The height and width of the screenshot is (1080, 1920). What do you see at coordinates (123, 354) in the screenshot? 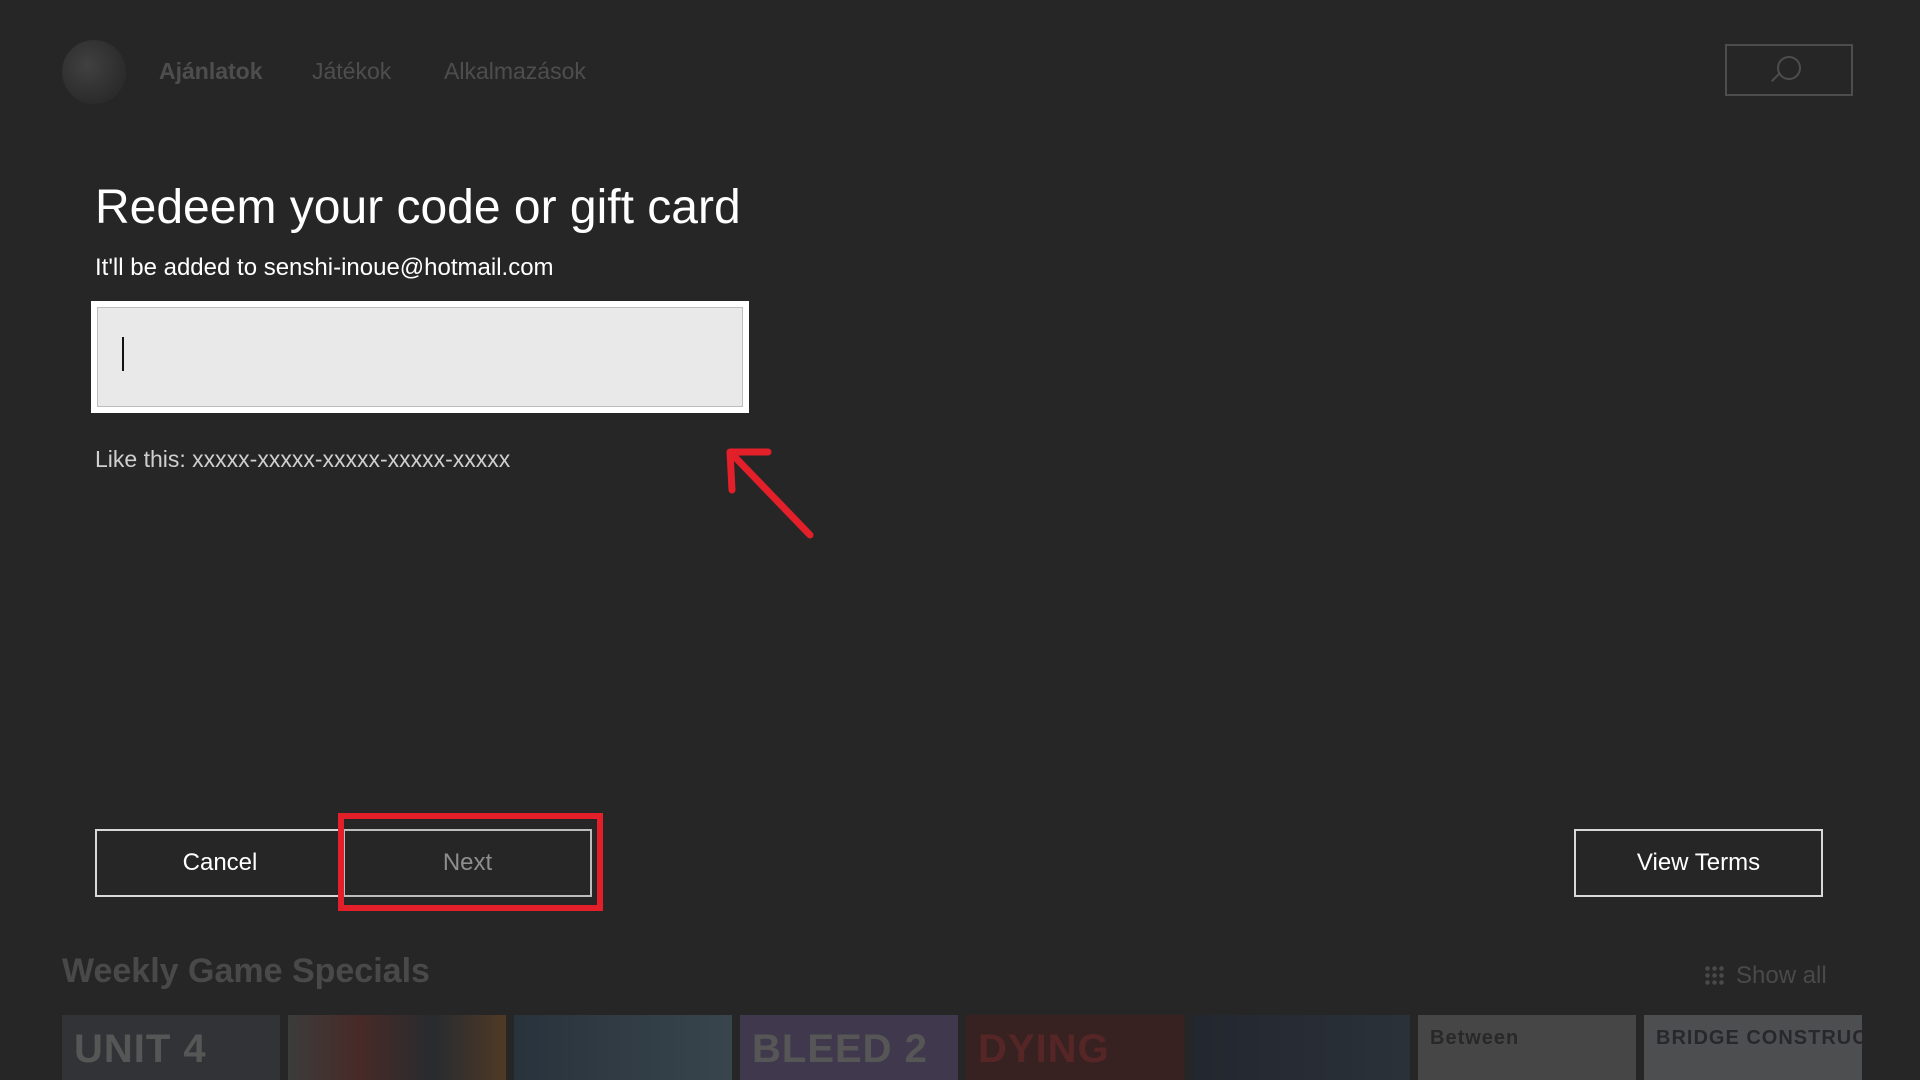
I see `text-caret` at bounding box center [123, 354].